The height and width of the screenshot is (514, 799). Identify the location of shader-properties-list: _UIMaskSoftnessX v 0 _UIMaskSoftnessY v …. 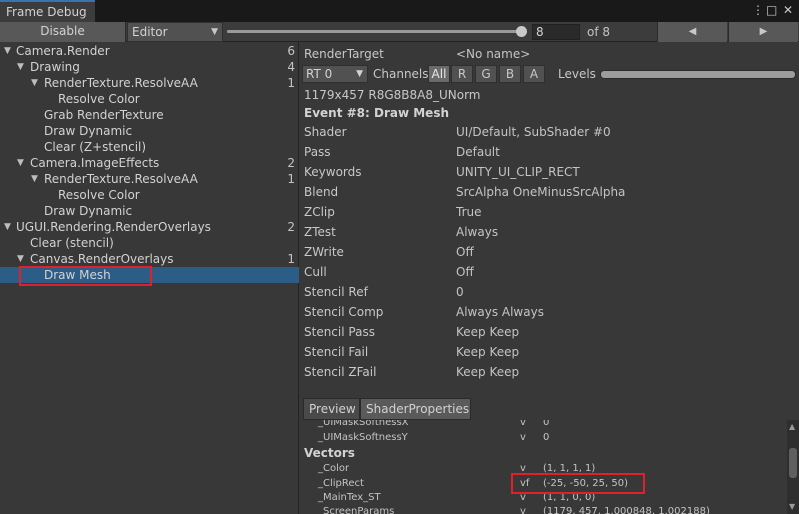
(543, 467).